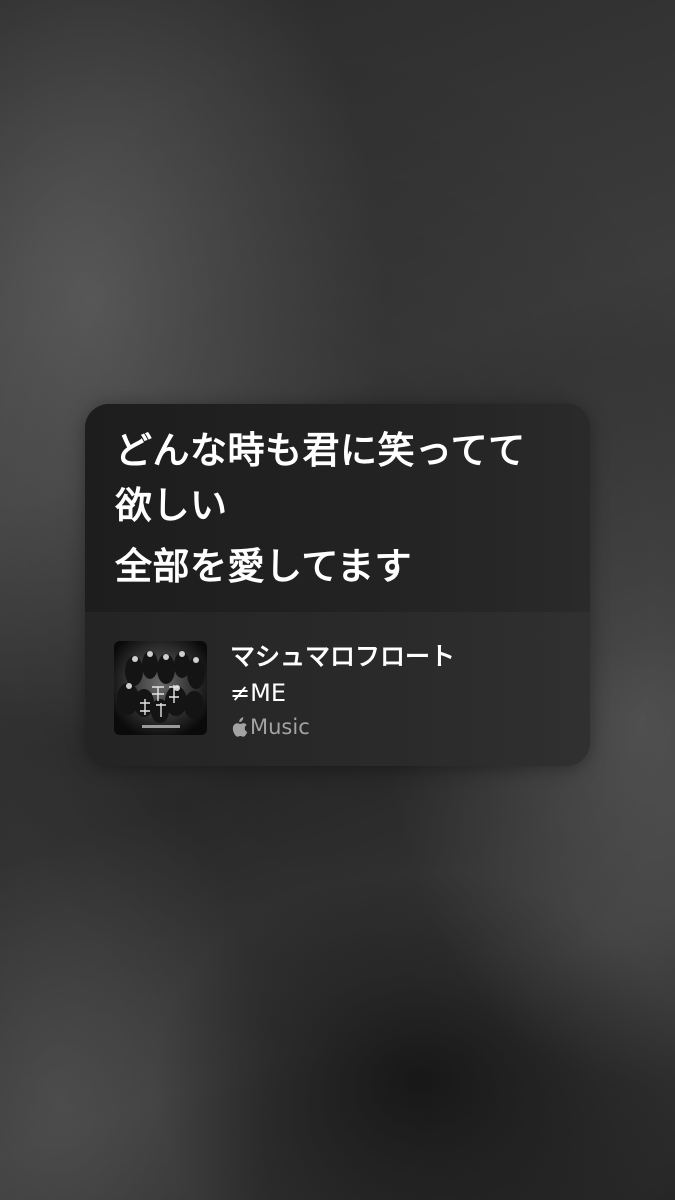  Describe the element at coordinates (264, 566) in the screenshot. I see `lyric-line-3: 全部を愛してます` at that location.